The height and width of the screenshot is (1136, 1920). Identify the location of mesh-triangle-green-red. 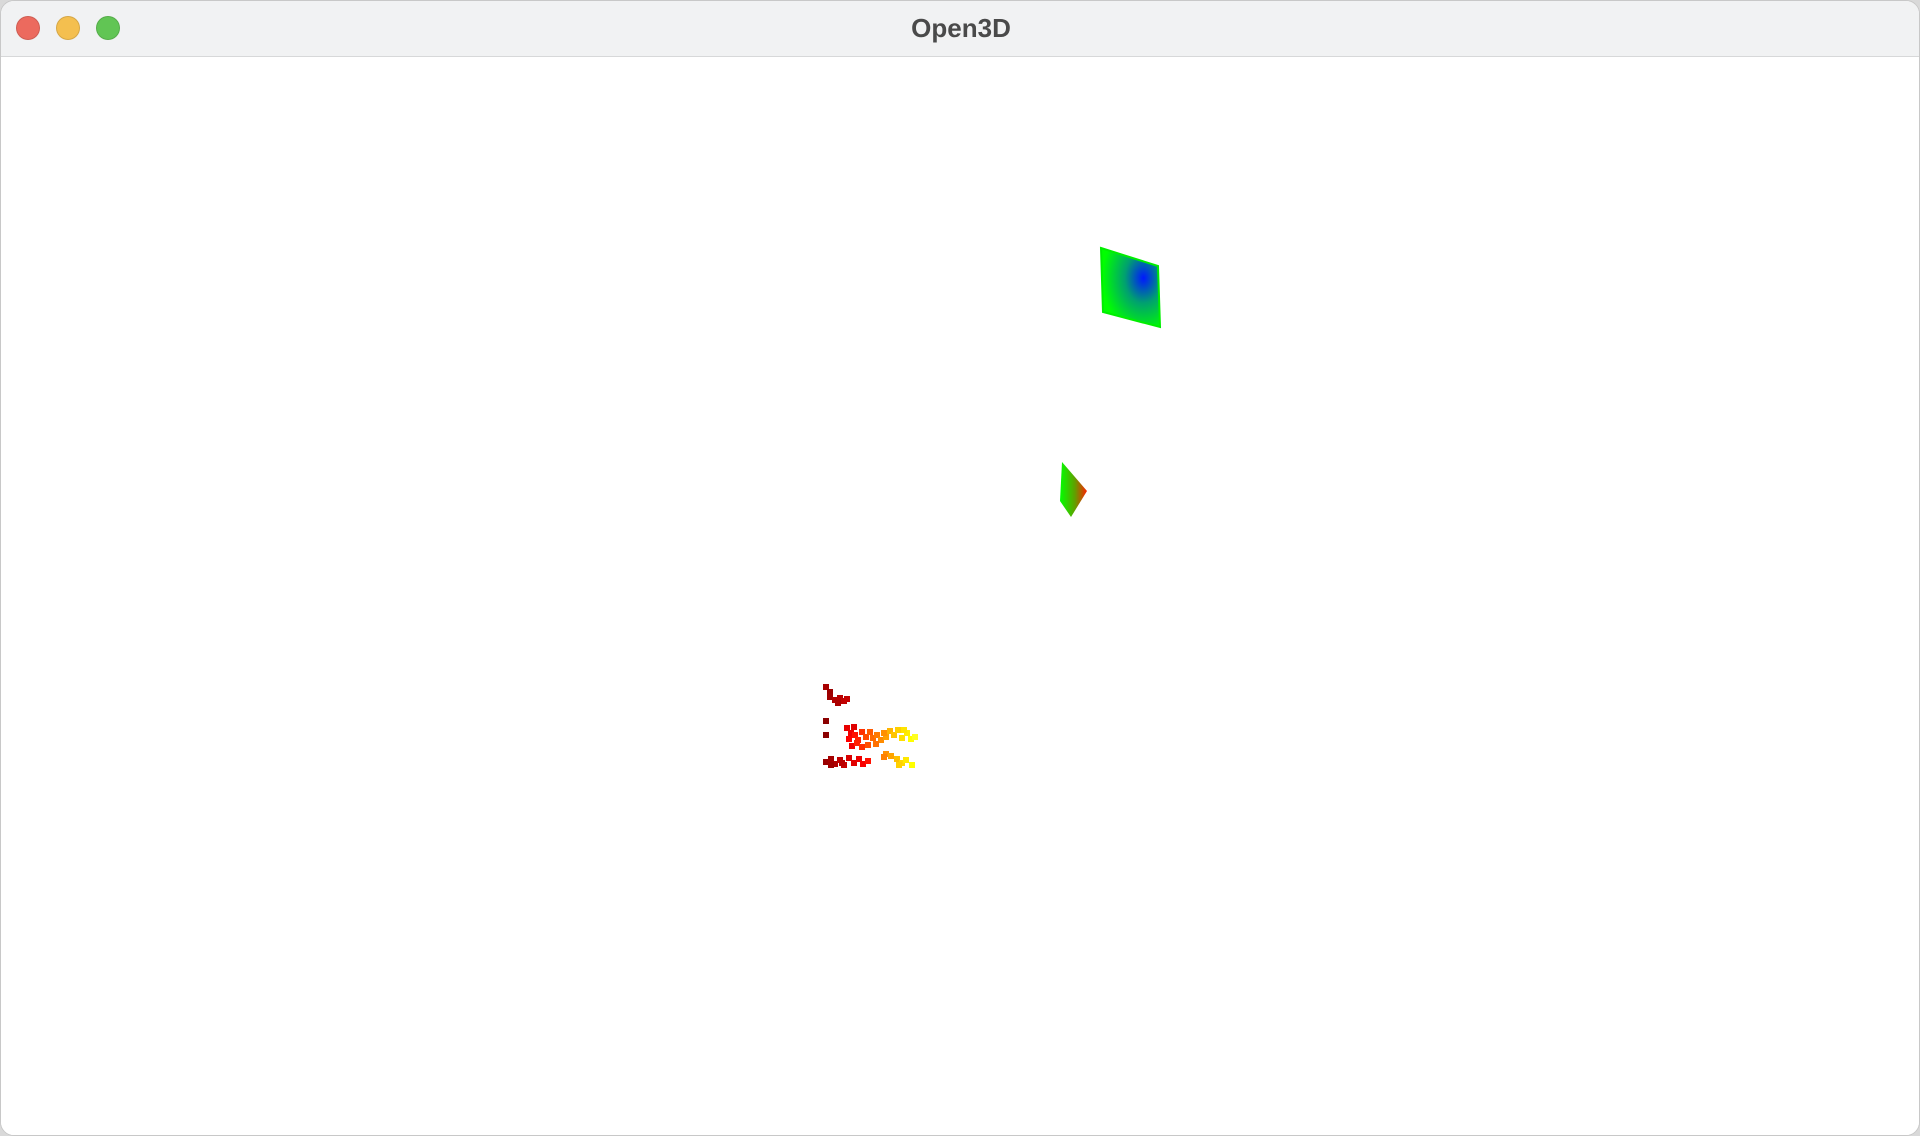
(1073, 489).